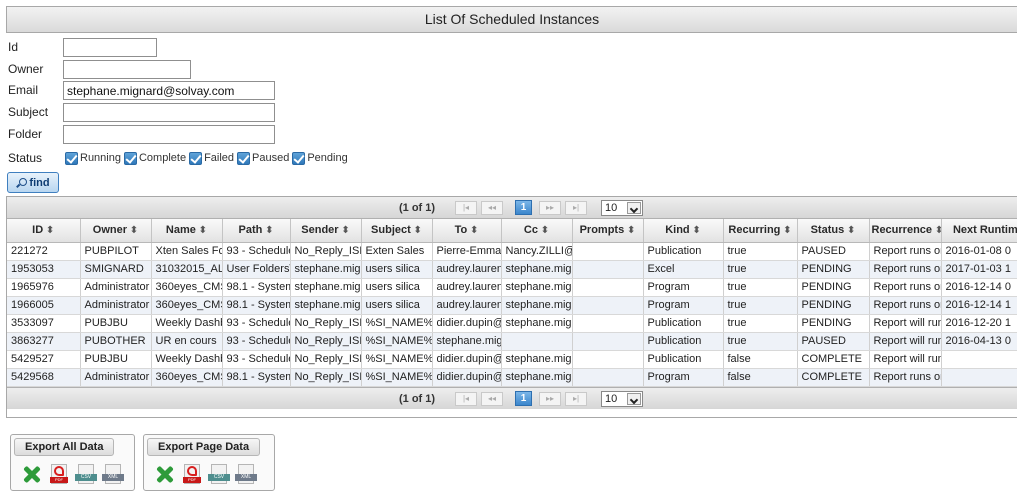  I want to click on column-header-next-runtime: Next Runtime ⬍, so click(979, 231).